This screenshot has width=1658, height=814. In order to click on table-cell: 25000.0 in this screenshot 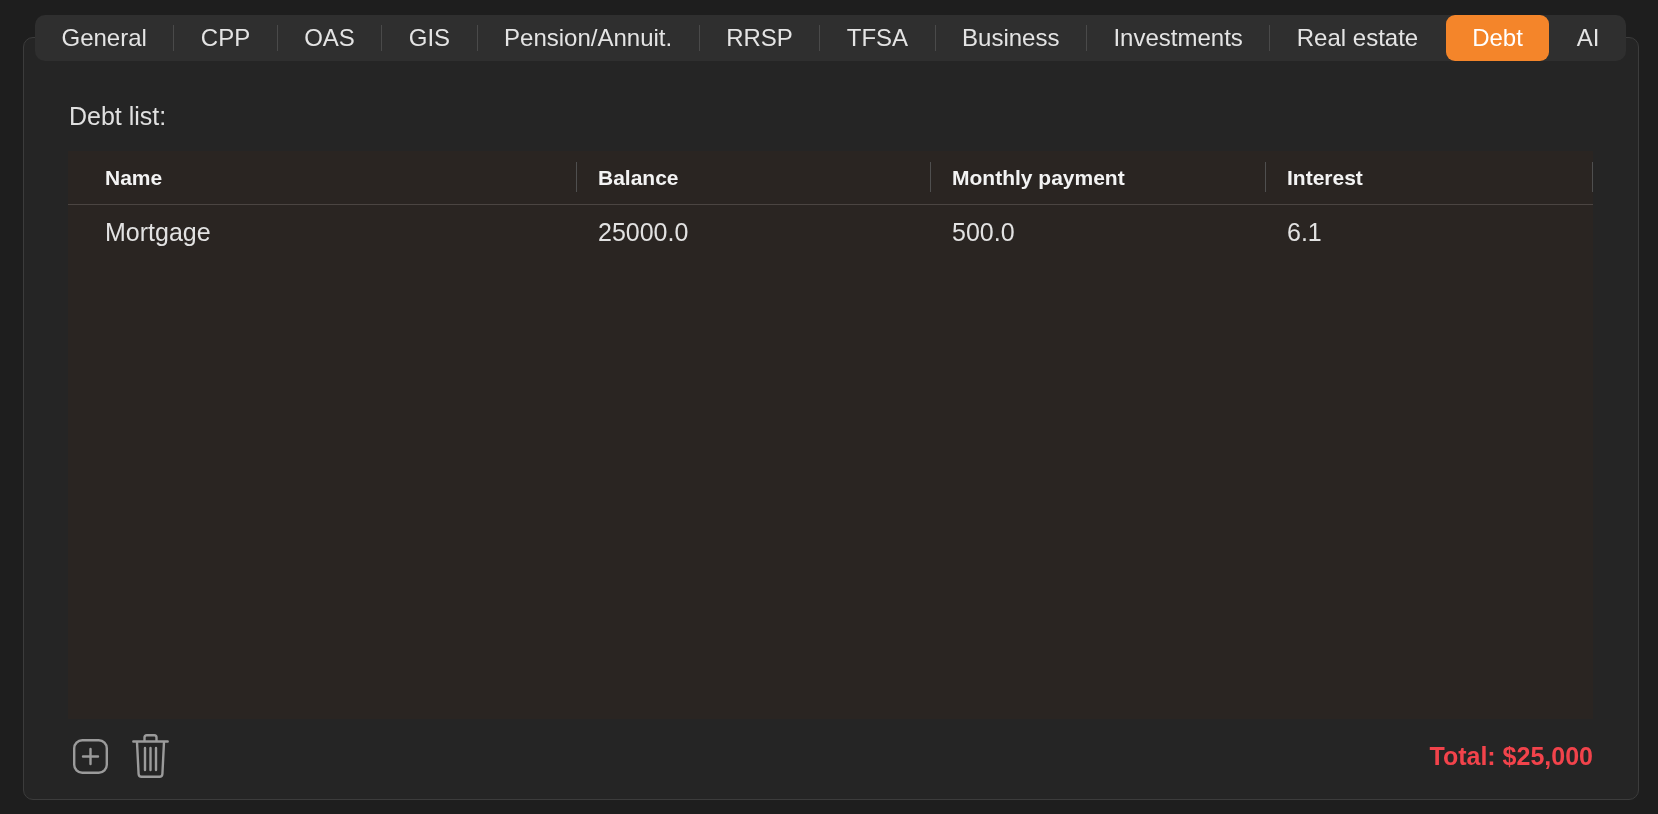, I will do `click(754, 232)`.